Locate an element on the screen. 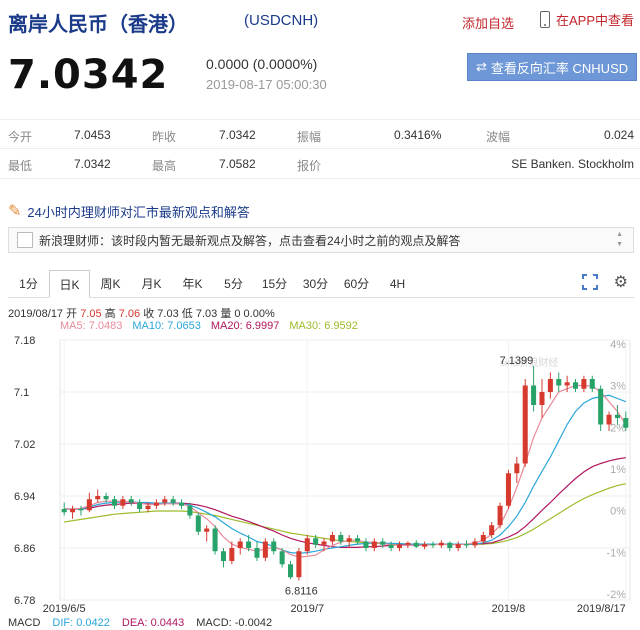 The height and width of the screenshot is (630, 640). low-value: 7.0342 is located at coordinates (92, 164).